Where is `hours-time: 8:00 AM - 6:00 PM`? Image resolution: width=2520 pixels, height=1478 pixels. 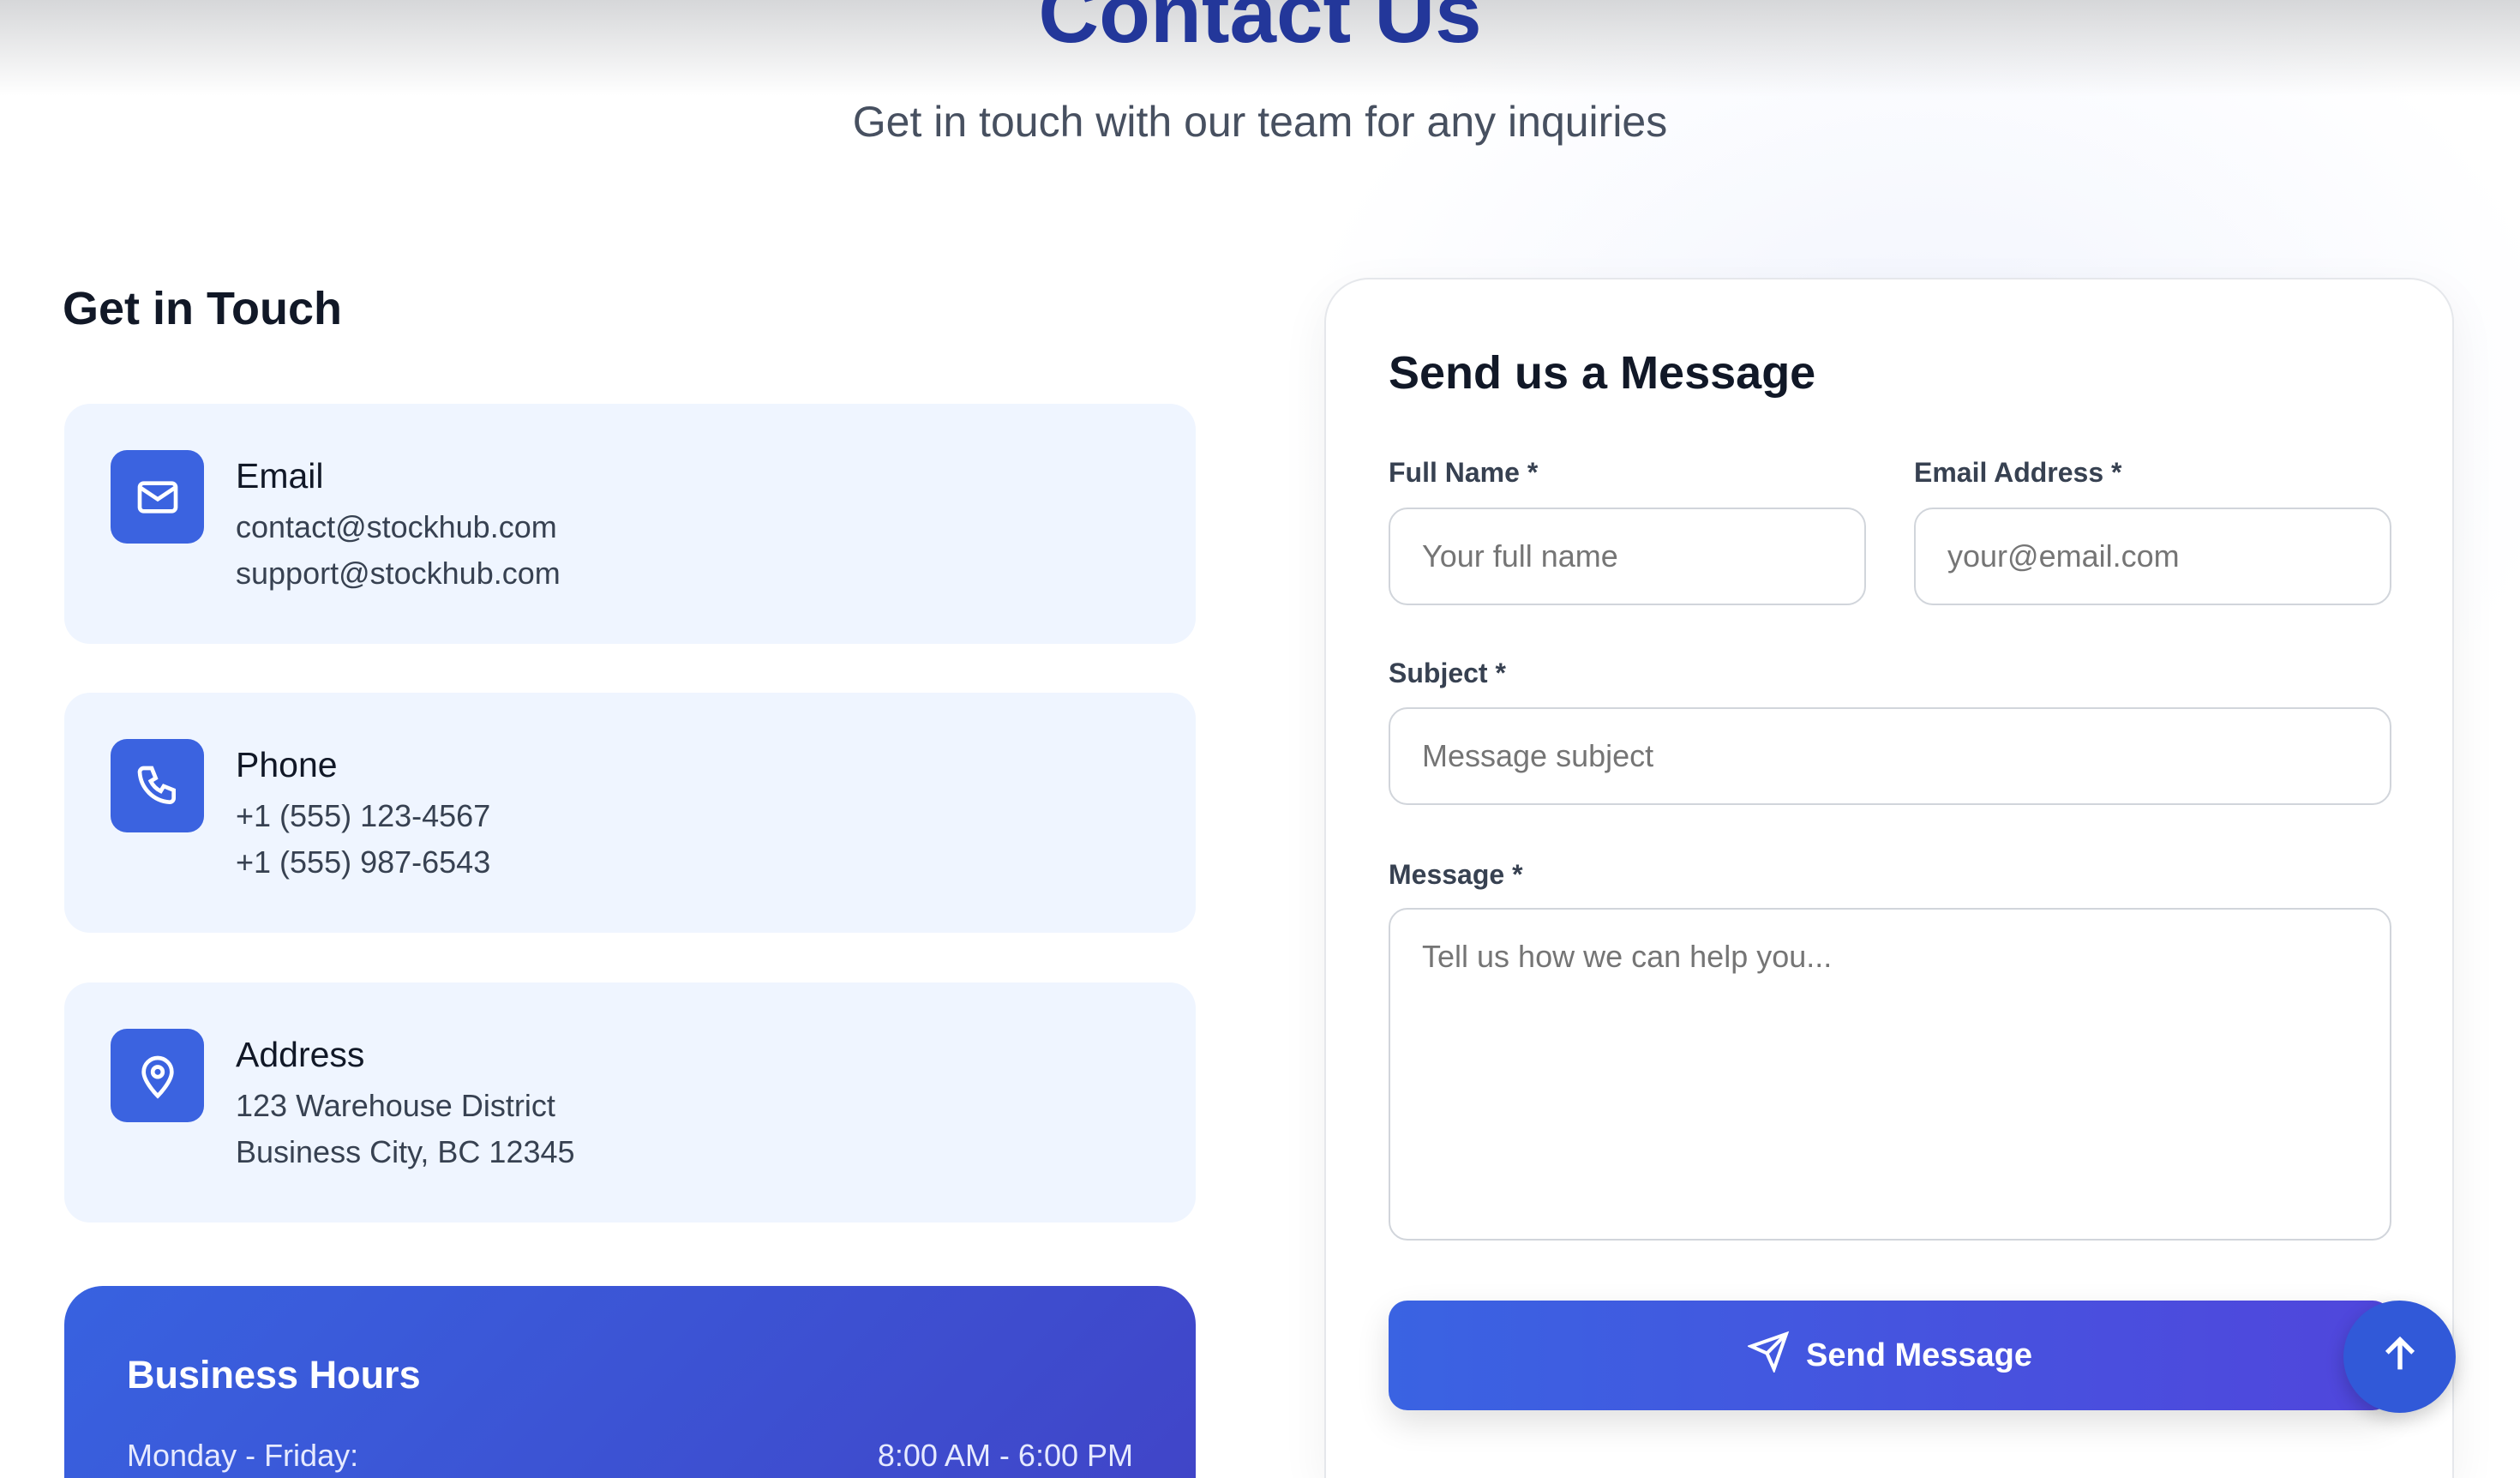 hours-time: 8:00 AM - 6:00 PM is located at coordinates (1005, 1455).